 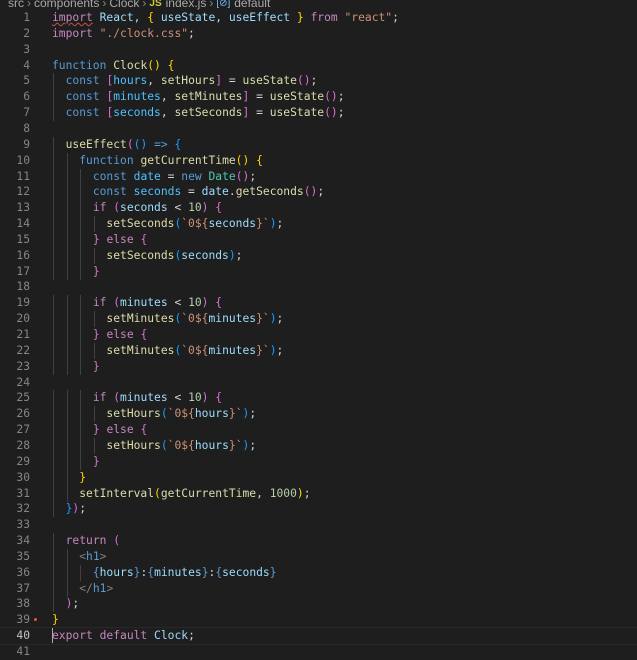 I want to click on line-number: 39, so click(x=23, y=620).